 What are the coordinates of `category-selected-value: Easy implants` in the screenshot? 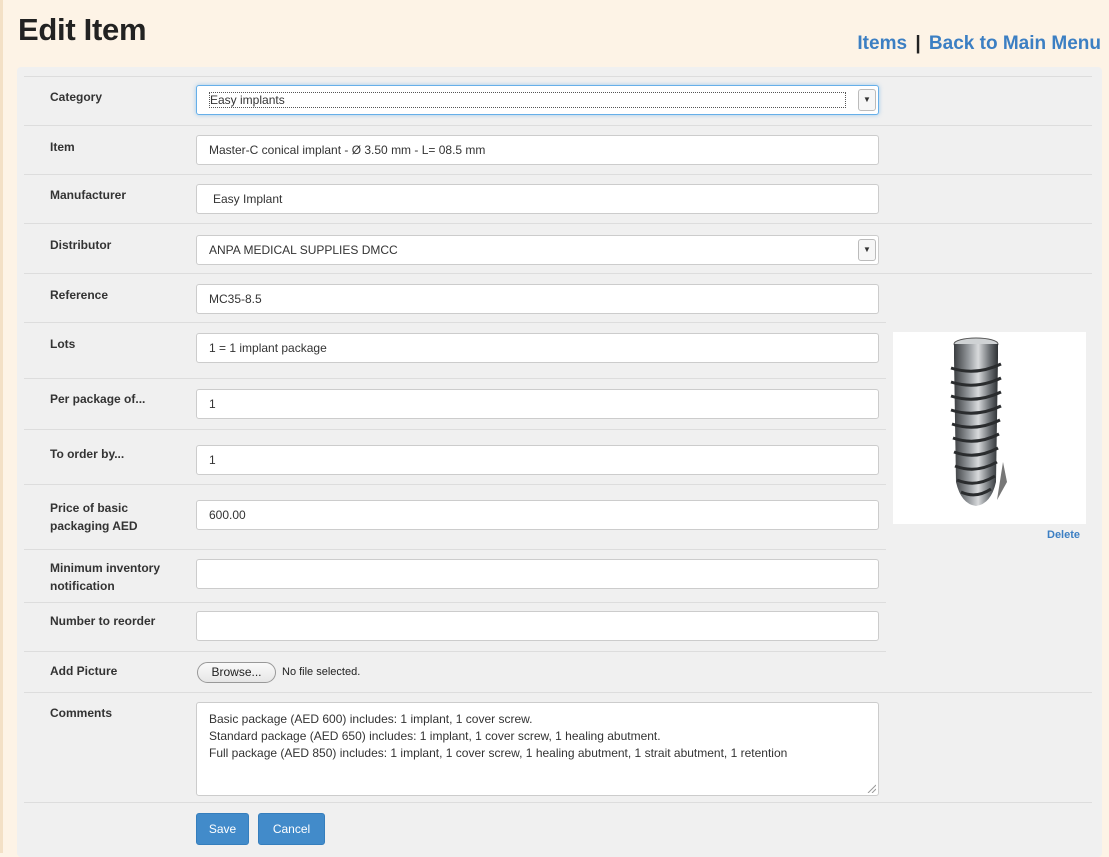 It's located at (527, 100).